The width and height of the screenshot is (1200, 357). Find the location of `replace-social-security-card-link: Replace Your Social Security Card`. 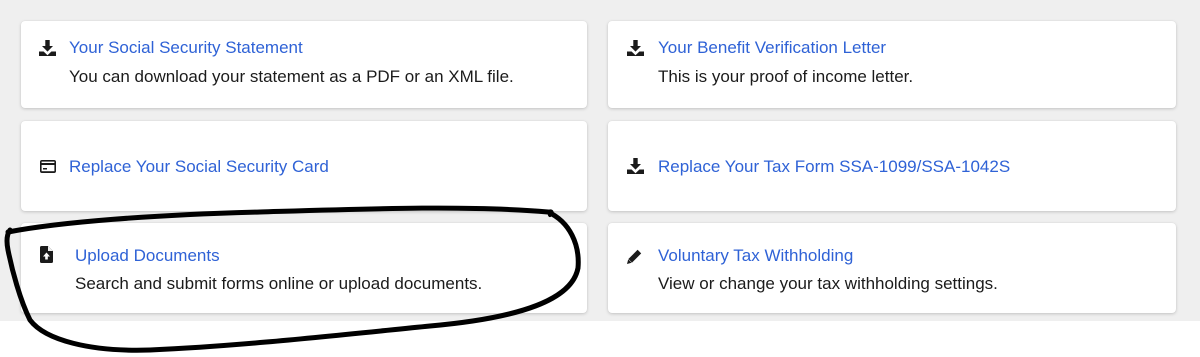

replace-social-security-card-link: Replace Your Social Security Card is located at coordinates (199, 167).